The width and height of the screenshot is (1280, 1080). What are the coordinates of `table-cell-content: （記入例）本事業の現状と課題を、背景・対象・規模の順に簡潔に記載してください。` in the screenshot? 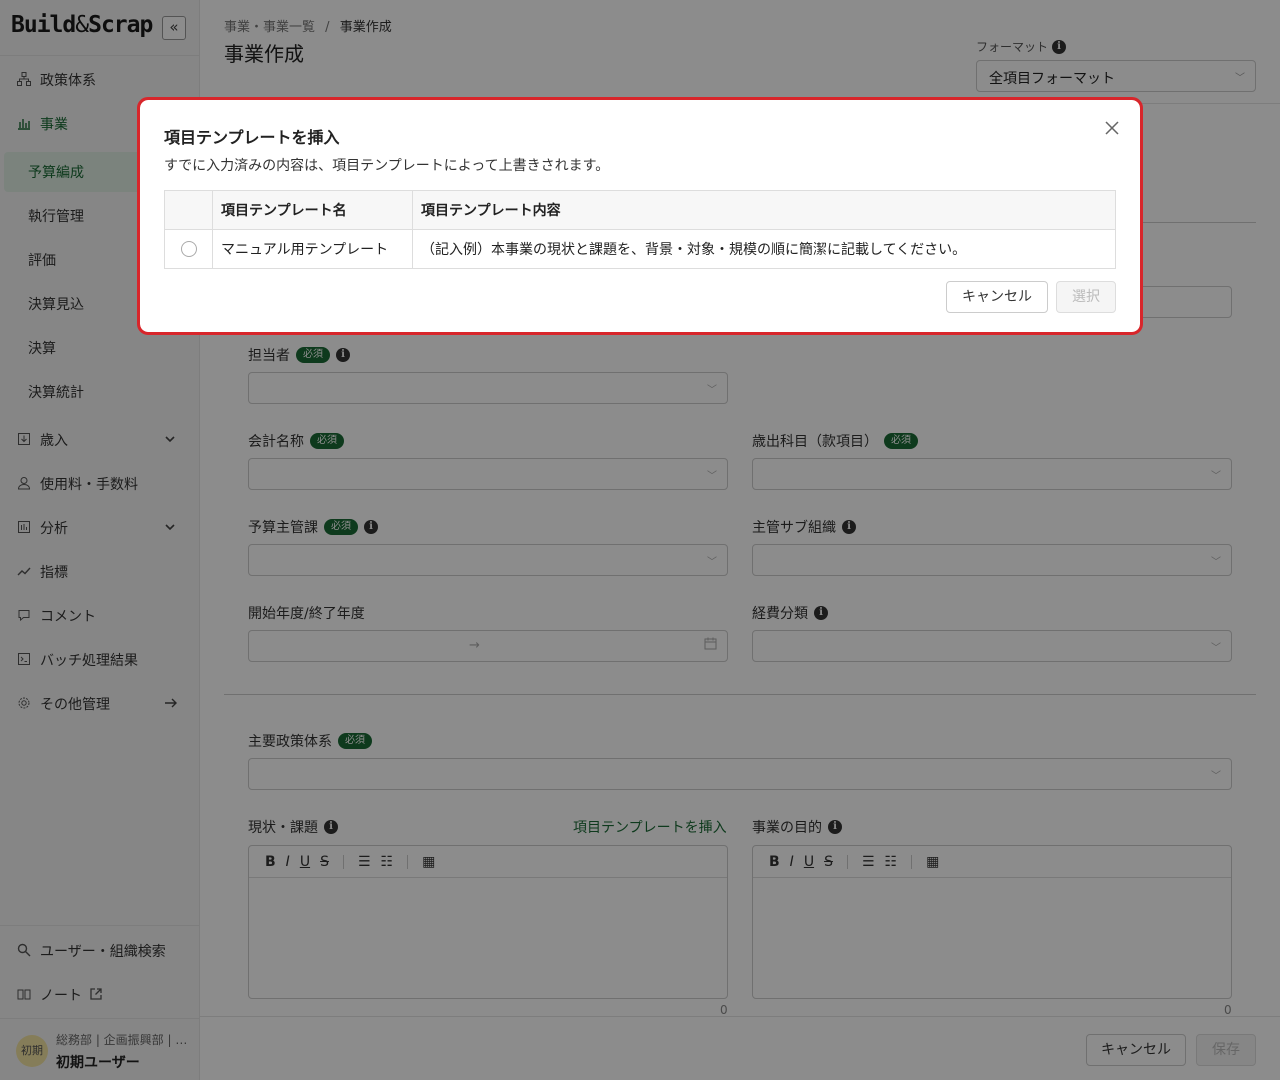 It's located at (764, 249).